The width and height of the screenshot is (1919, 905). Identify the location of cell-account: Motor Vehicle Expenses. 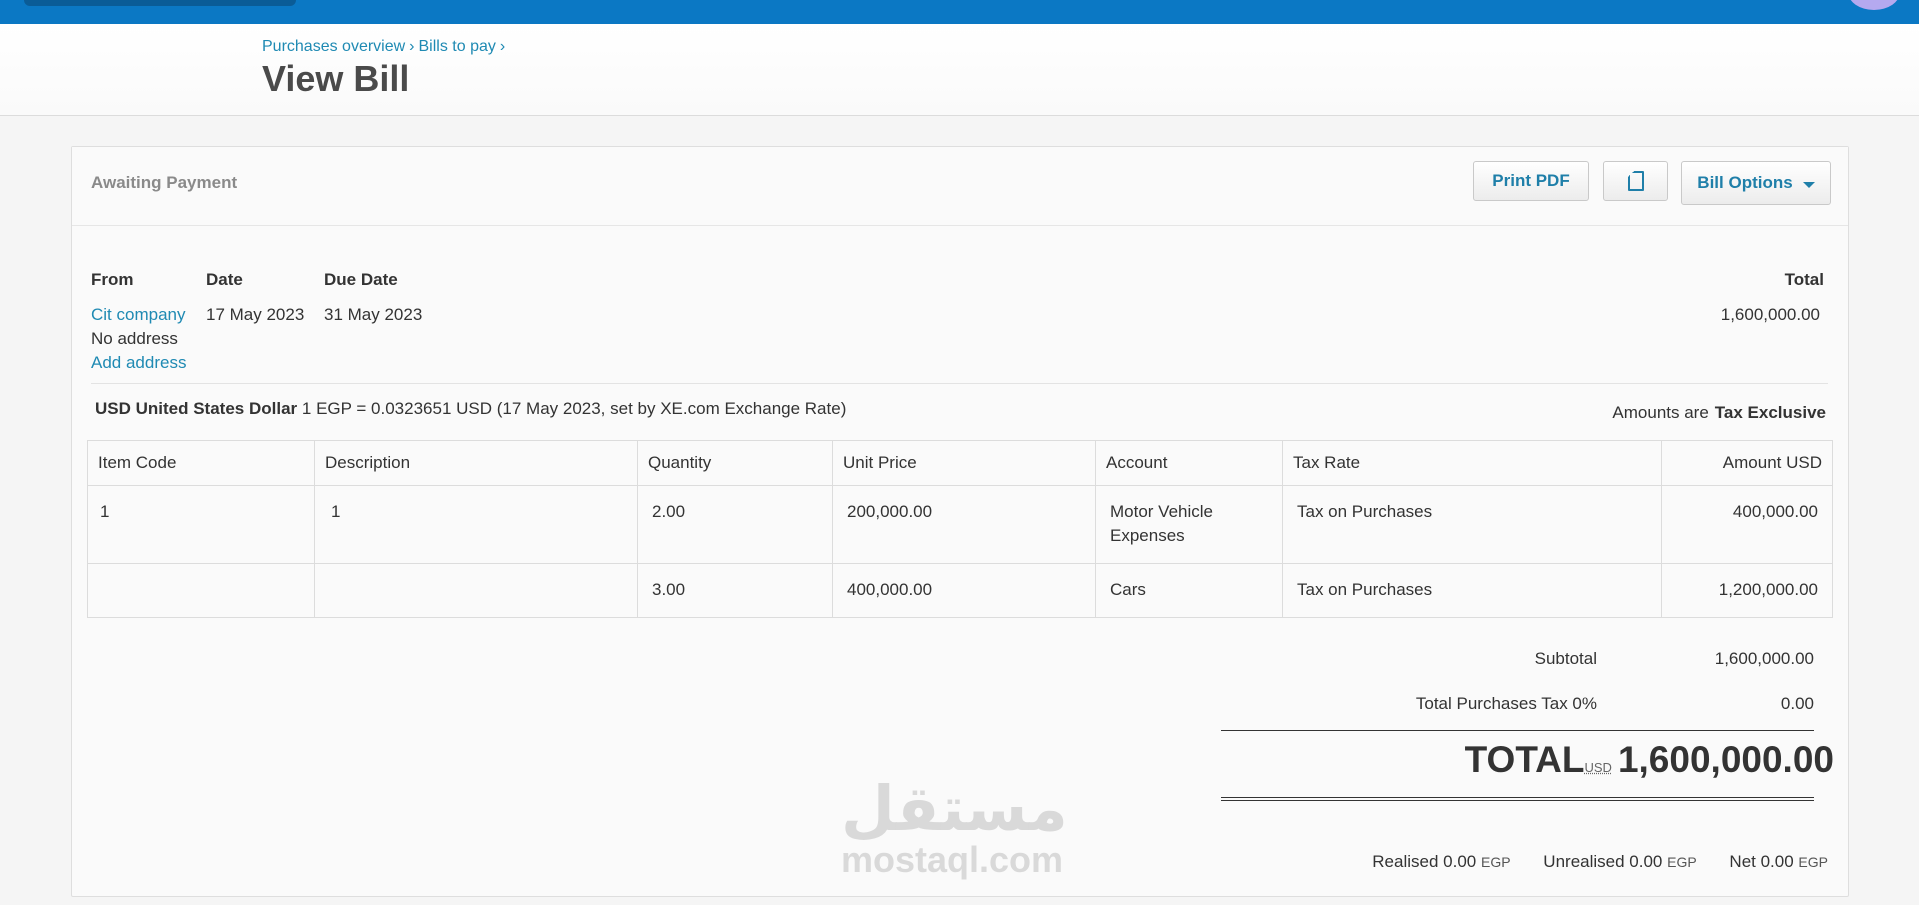
(1189, 524).